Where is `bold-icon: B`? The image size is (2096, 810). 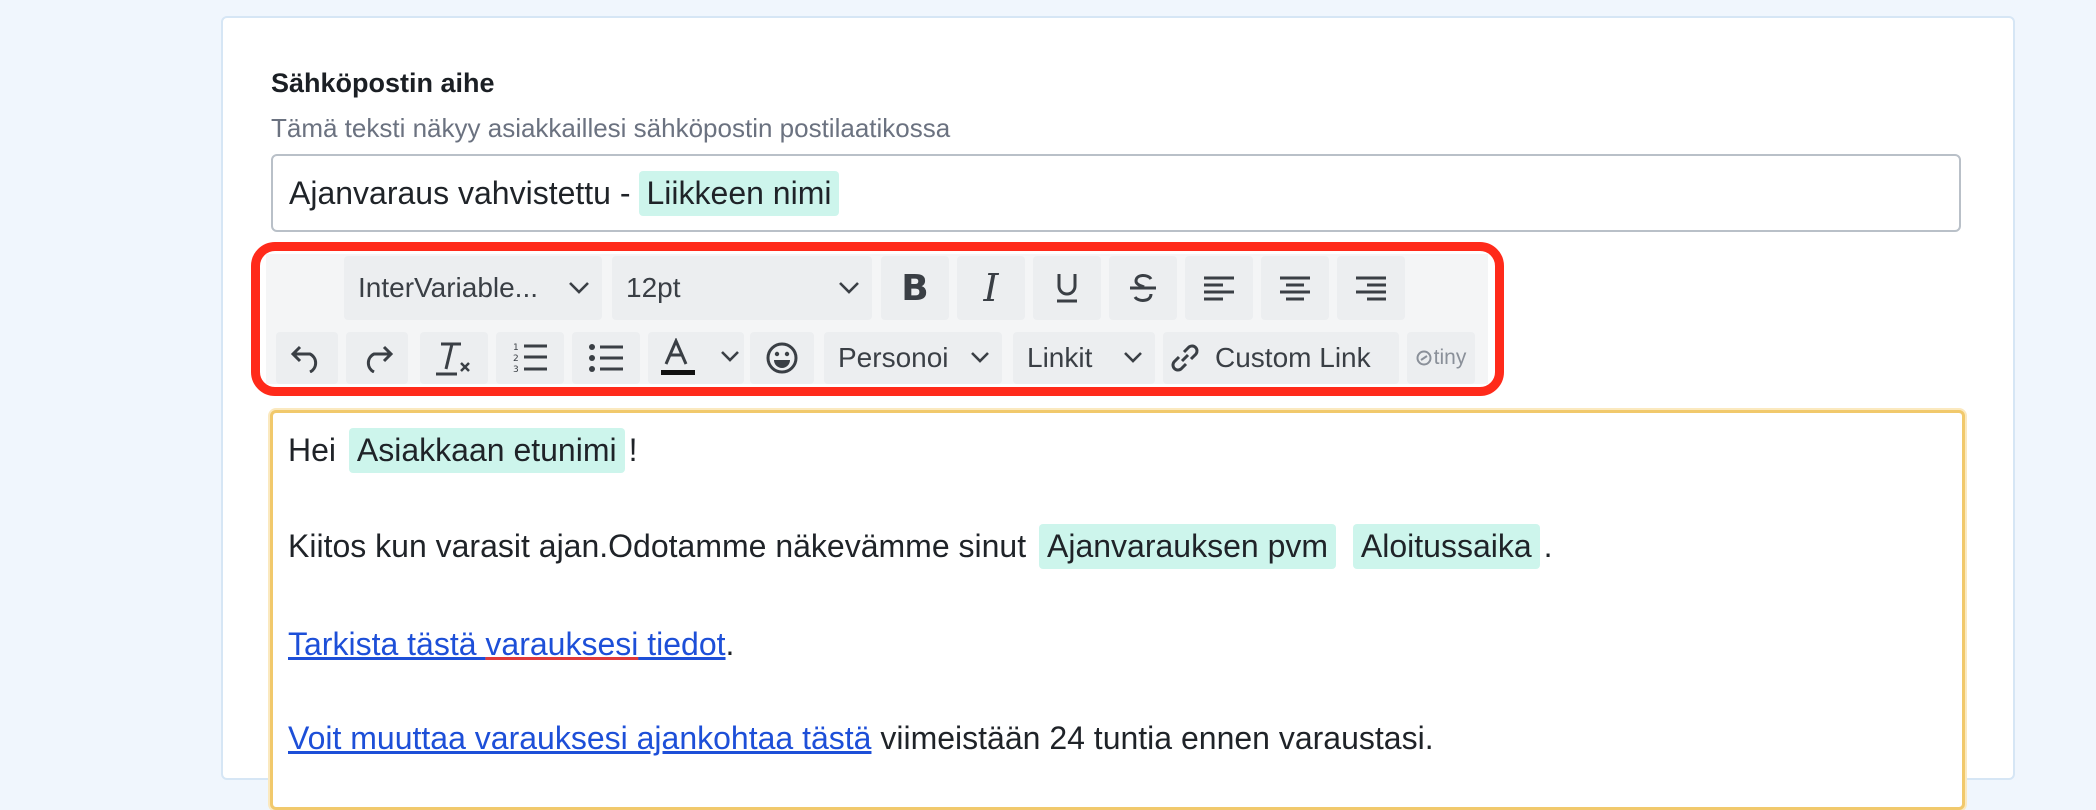
bold-icon: B is located at coordinates (915, 288).